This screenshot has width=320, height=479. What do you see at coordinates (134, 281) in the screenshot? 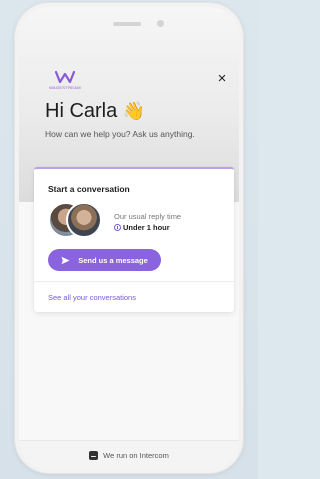
I see `card-divider` at bounding box center [134, 281].